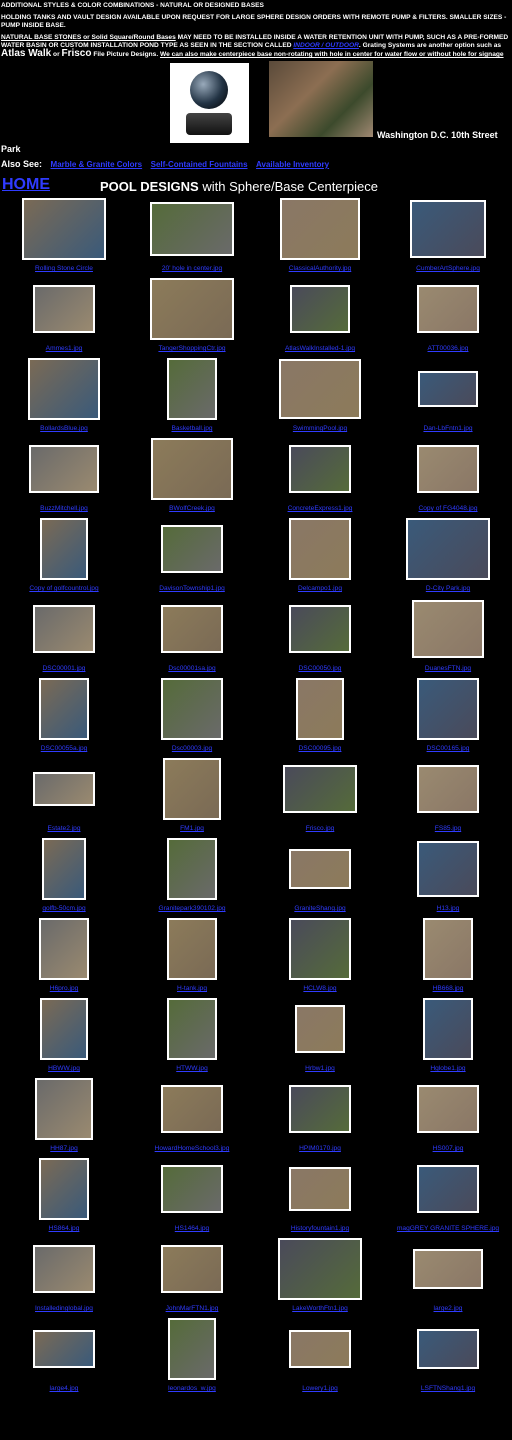 This screenshot has height=1440, width=512. I want to click on thumbnail-link: DSC00050.jpg, so click(320, 668).